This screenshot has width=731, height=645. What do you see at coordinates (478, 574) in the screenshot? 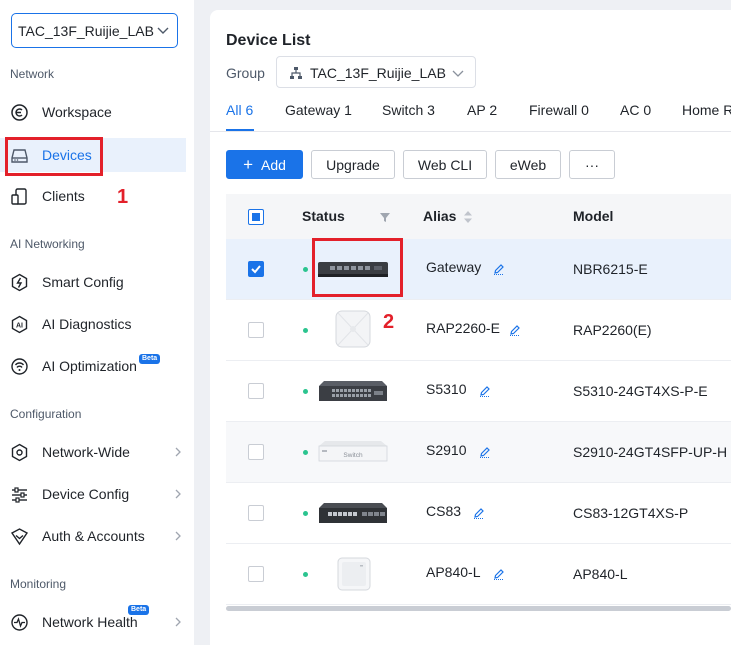
I see `table-row: AP840-L AP840-L` at bounding box center [478, 574].